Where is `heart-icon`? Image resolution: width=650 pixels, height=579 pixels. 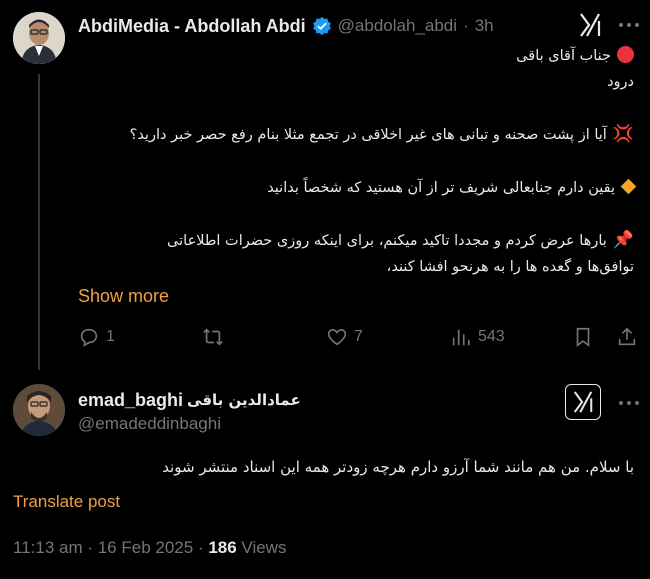 heart-icon is located at coordinates (337, 337).